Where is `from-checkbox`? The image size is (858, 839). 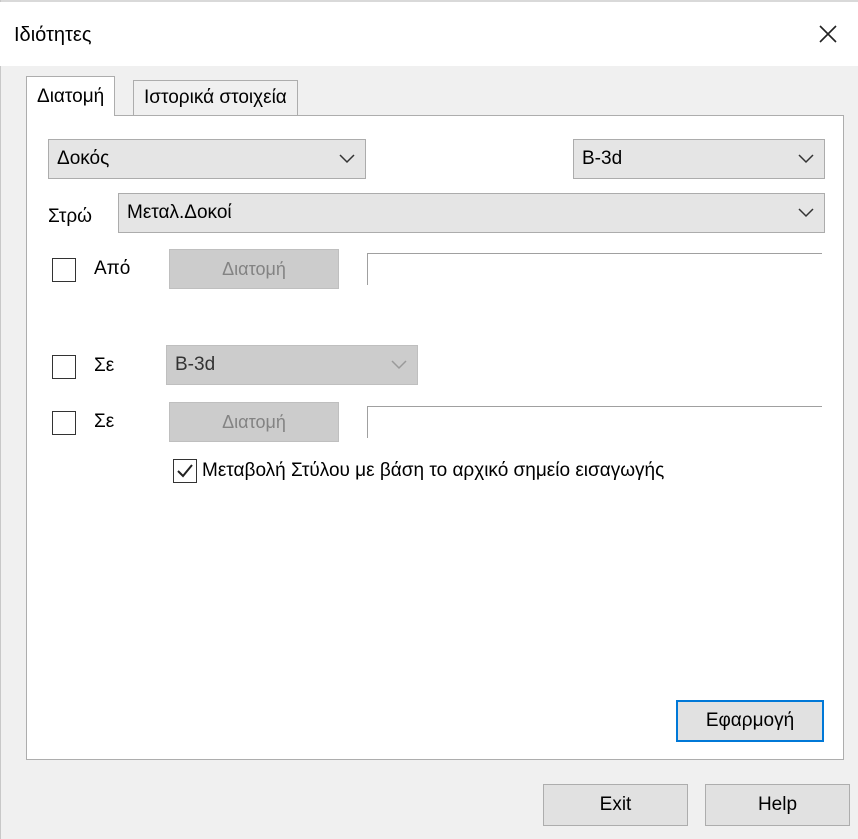
from-checkbox is located at coordinates (64, 270).